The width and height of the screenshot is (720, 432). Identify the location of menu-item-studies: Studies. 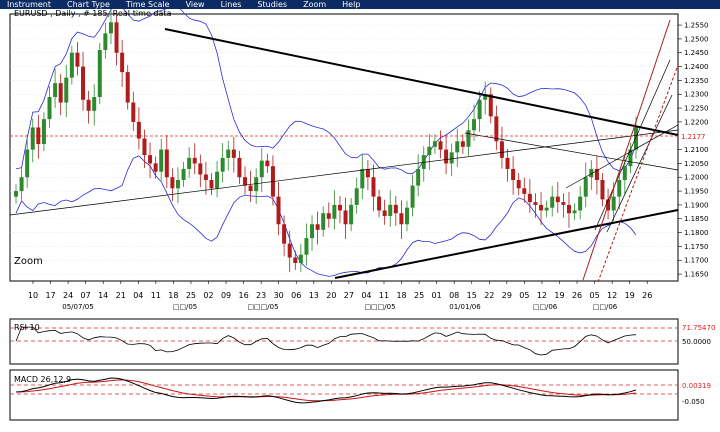
(273, 4).